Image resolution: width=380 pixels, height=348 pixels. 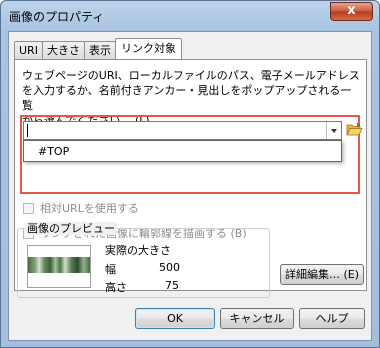 What do you see at coordinates (187, 98) in the screenshot?
I see `description-line: を入力するか、名前付きアンカー・見出しをポップアップされる一覧` at bounding box center [187, 98].